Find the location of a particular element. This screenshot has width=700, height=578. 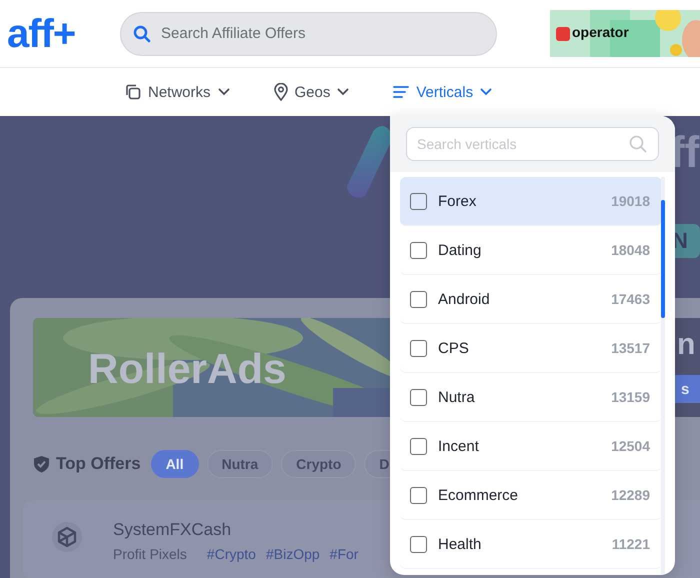

tag-link: #Crypto is located at coordinates (231, 554).